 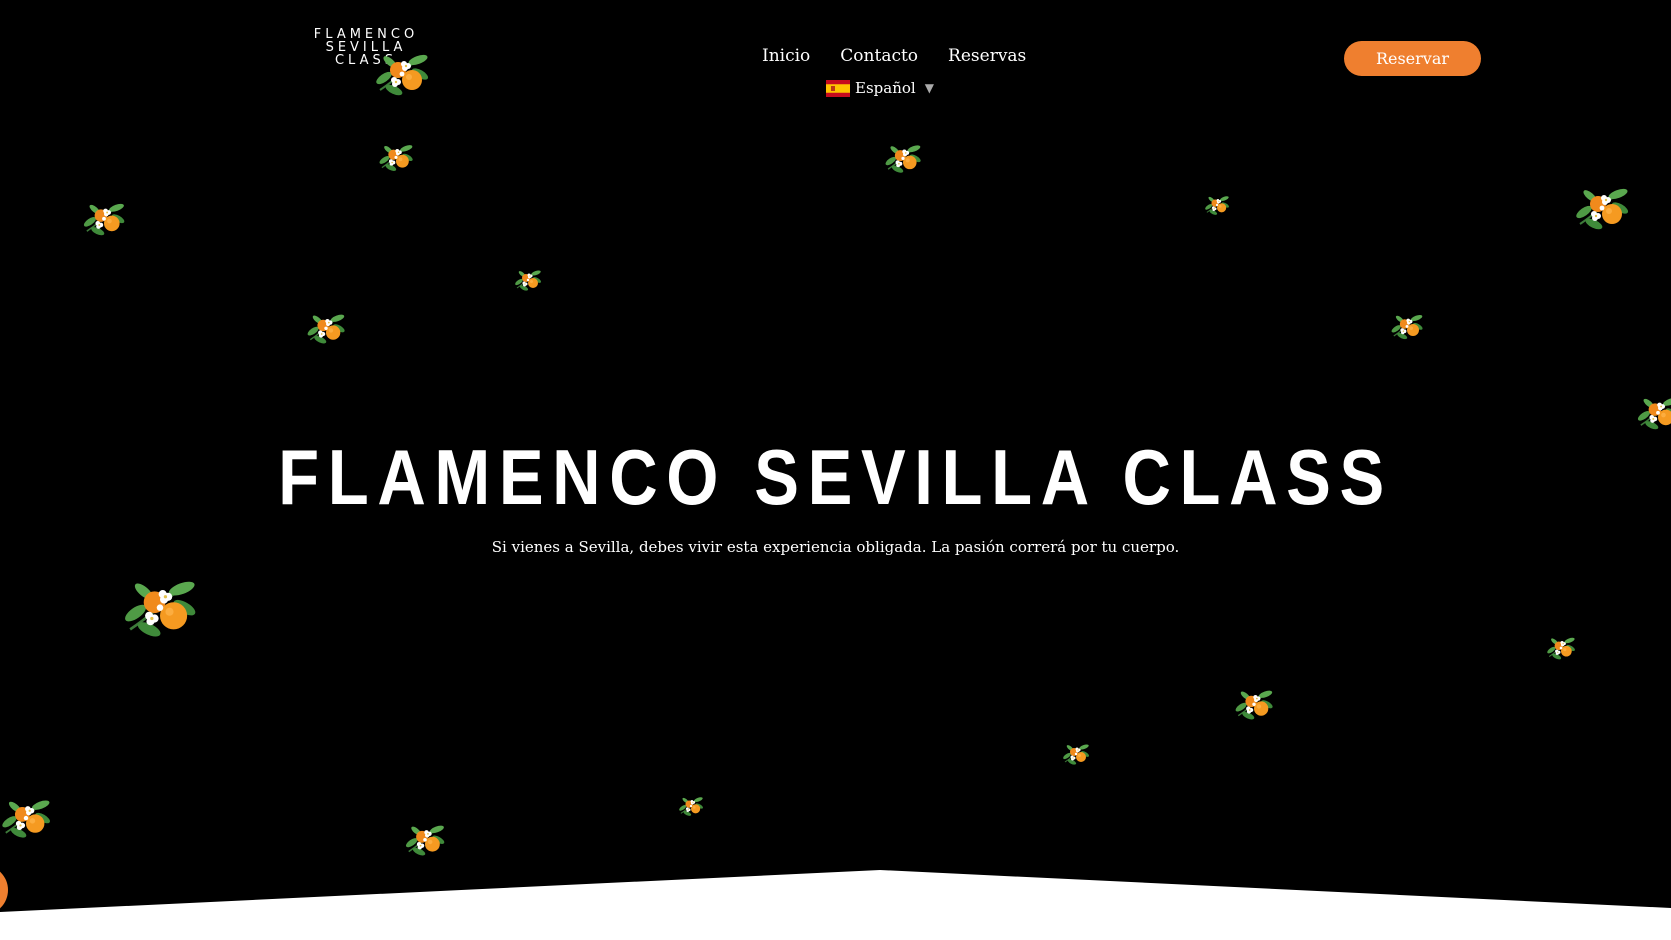 I want to click on site-logo: FLAMENCO SEVILLA CLASS, so click(x=368, y=63).